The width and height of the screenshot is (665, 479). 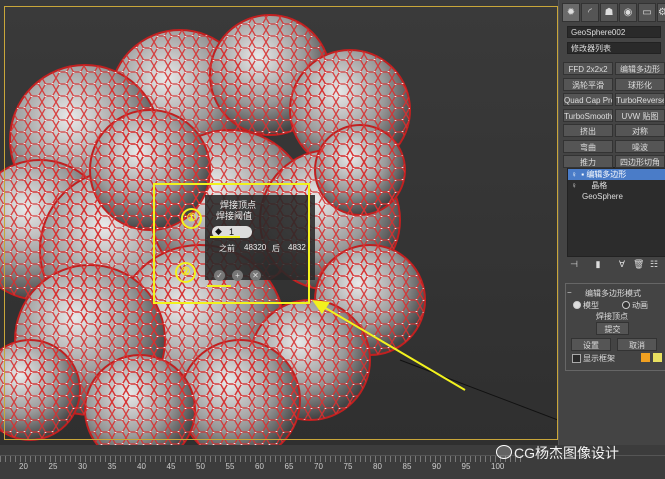 I want to click on modifier-button: Quad Cap Pro, so click(x=588, y=99).